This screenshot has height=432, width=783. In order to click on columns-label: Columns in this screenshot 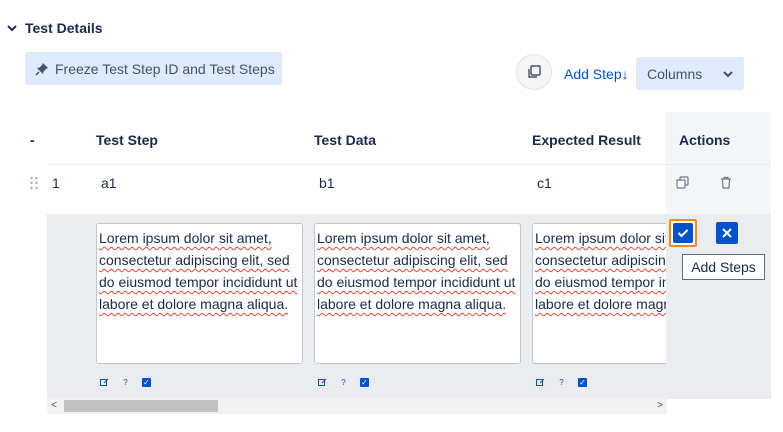, I will do `click(675, 73)`.